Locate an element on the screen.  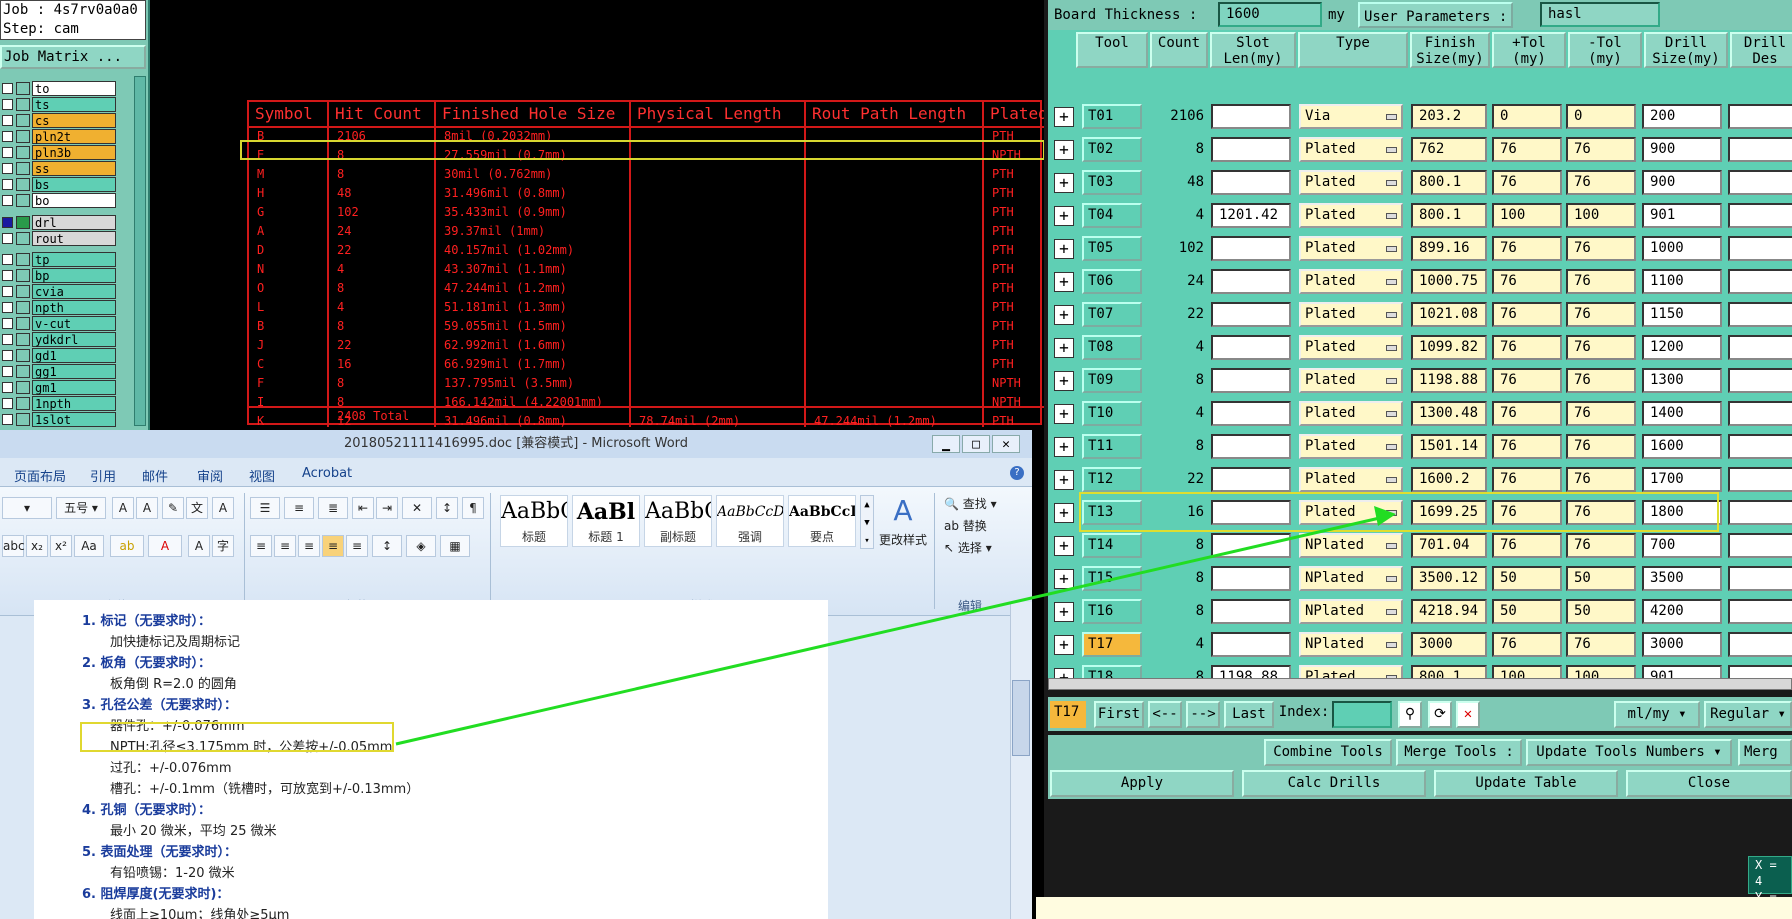
tab-review: 审阅 is located at coordinates (210, 475).